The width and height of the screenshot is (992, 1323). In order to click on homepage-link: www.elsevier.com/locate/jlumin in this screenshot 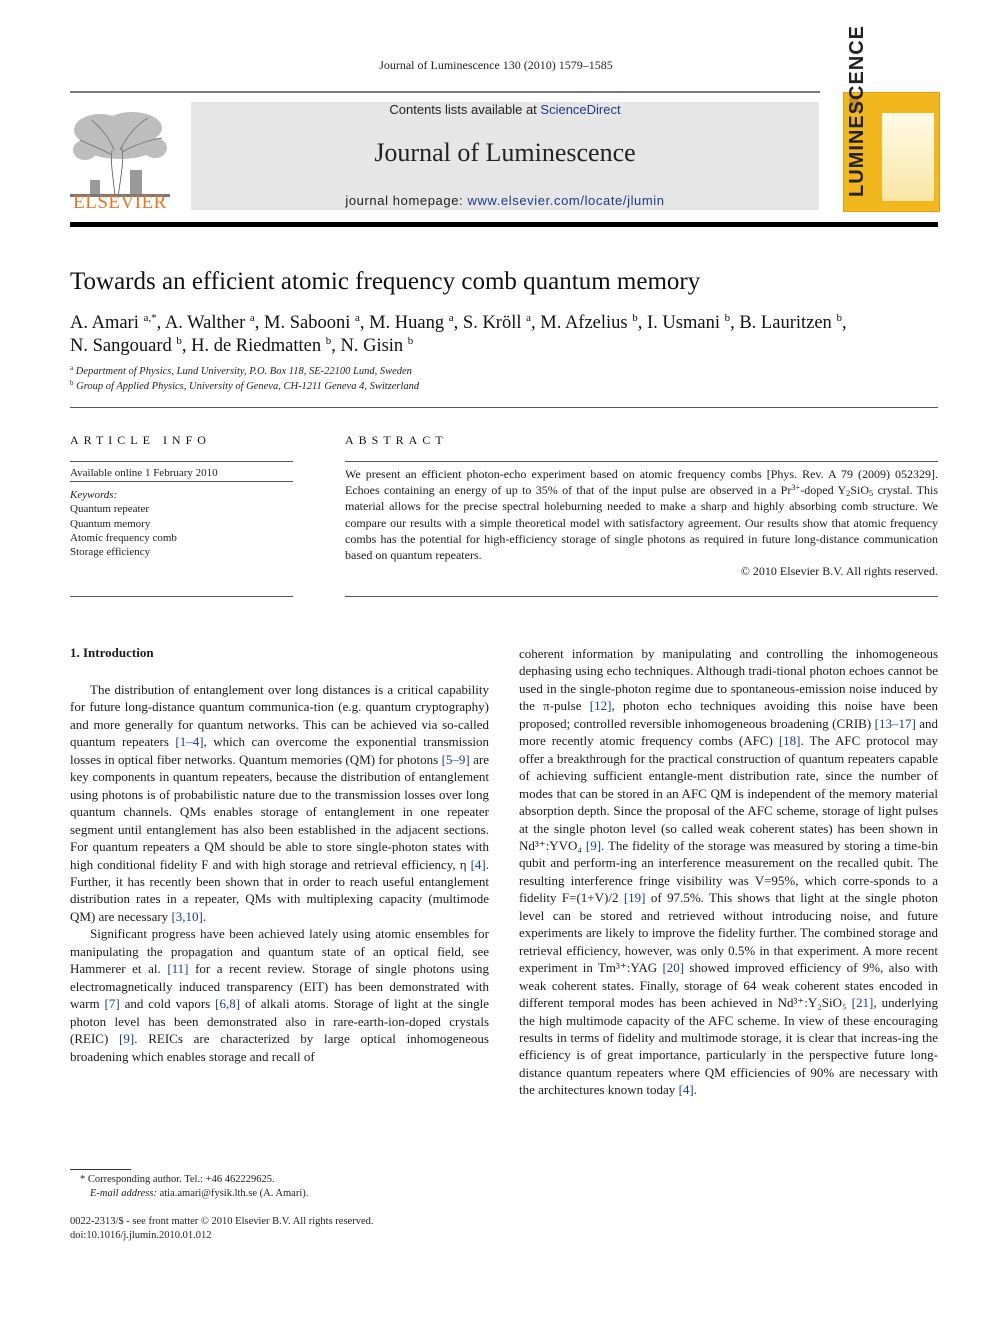, I will do `click(565, 200)`.